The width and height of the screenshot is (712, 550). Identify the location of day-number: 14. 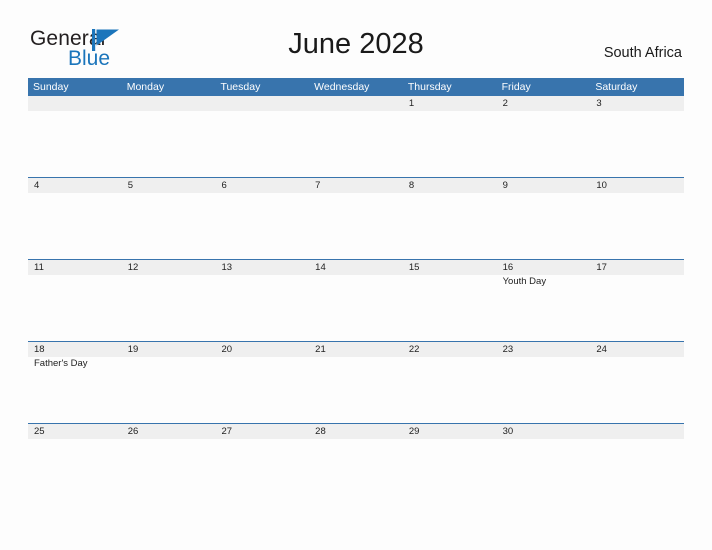
(356, 267).